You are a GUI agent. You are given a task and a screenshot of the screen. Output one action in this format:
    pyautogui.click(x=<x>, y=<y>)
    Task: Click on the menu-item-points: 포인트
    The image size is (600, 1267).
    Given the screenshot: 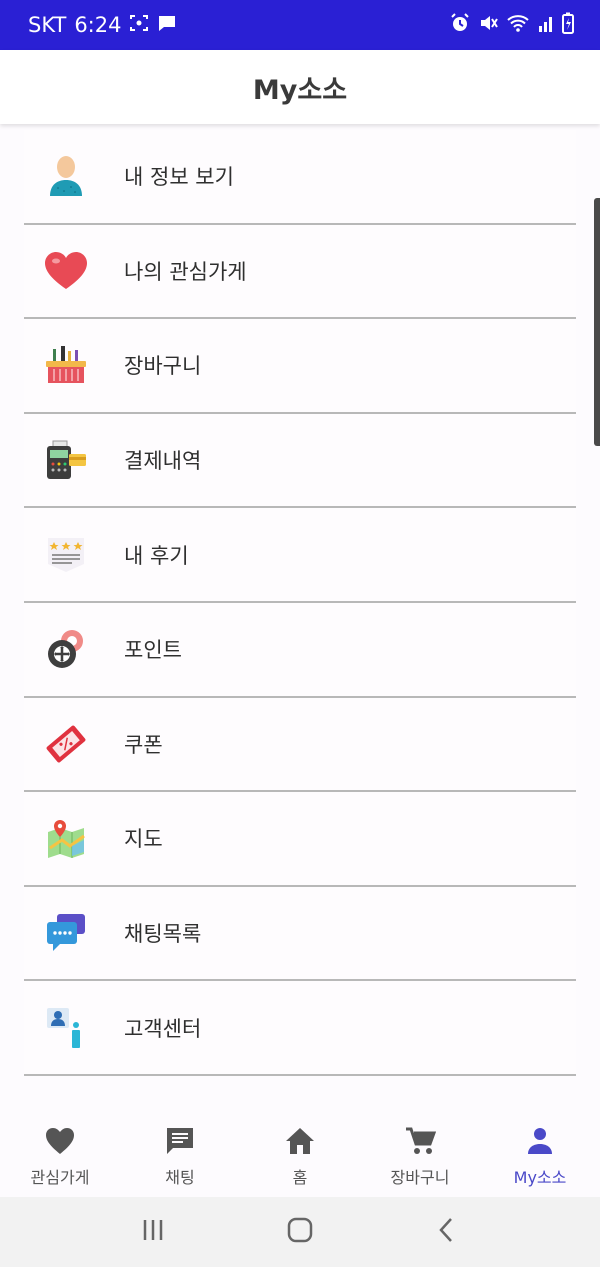 What is the action you would take?
    pyautogui.click(x=300, y=650)
    